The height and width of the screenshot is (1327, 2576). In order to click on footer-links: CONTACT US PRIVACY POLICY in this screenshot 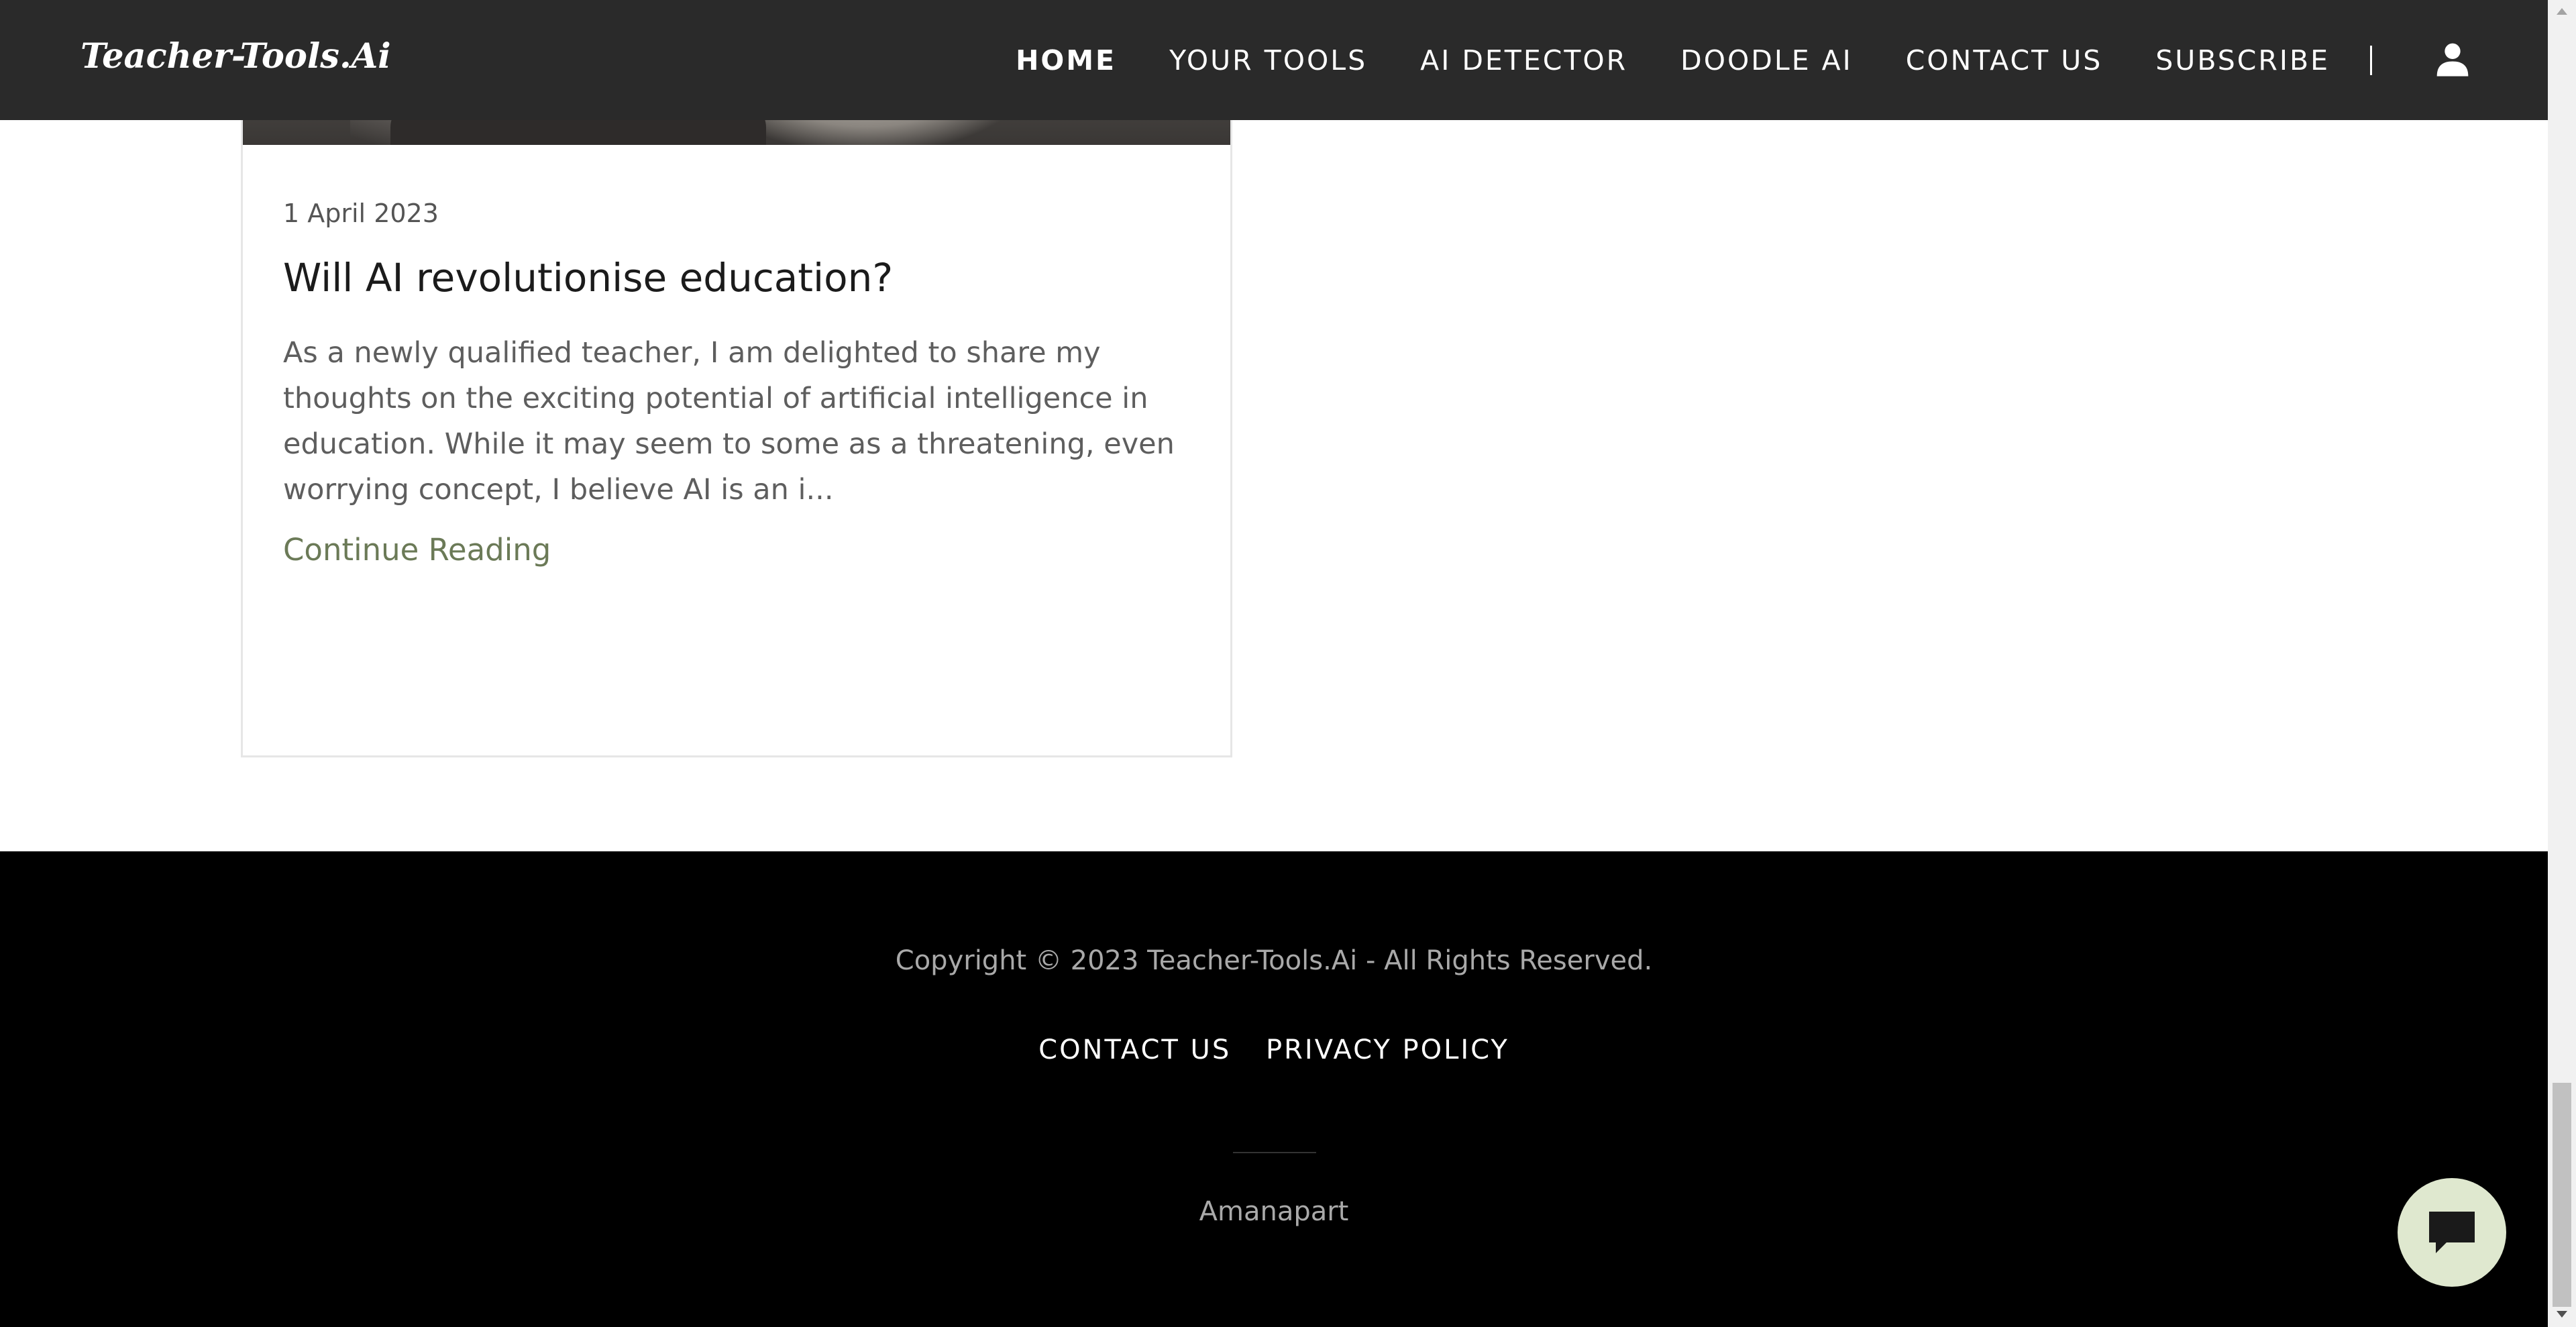, I will do `click(1274, 1049)`.